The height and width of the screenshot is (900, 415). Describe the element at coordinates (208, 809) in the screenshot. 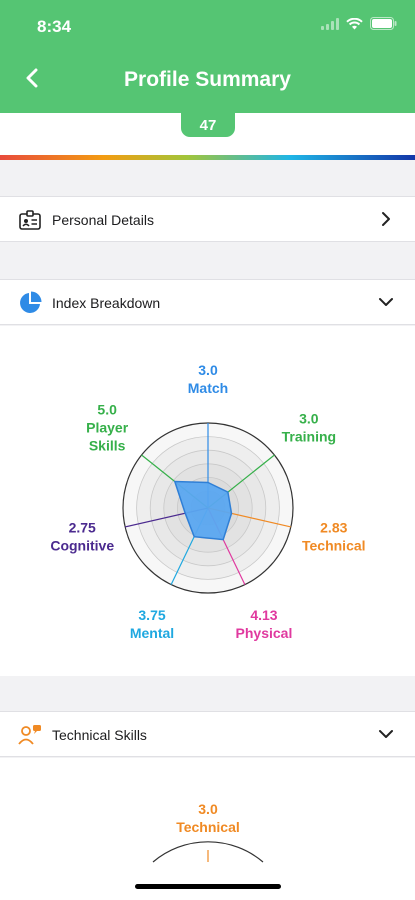

I see `technical-preview-value: 3.0` at that location.